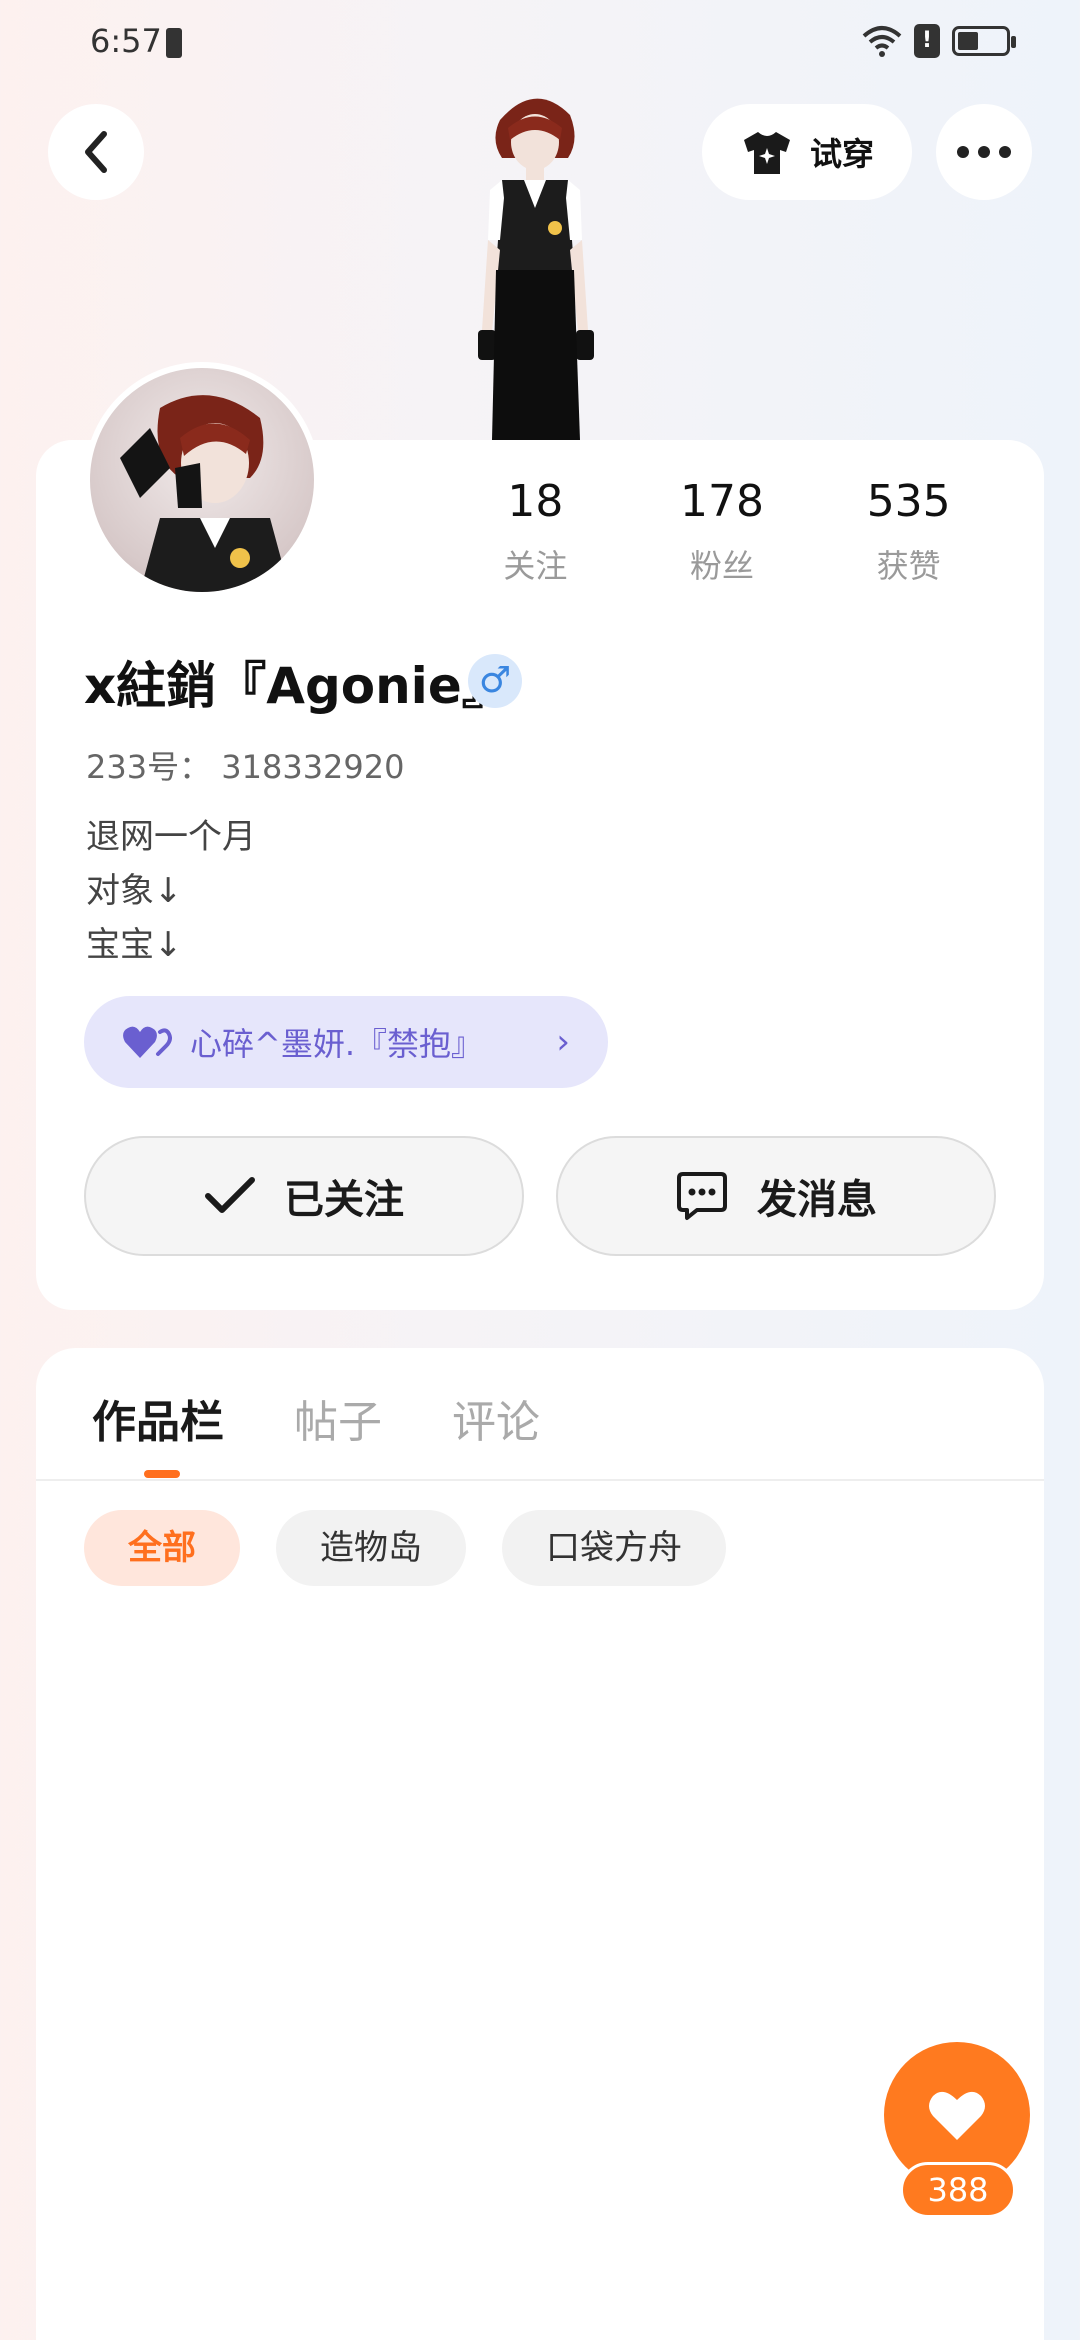  Describe the element at coordinates (245, 767) in the screenshot. I see `user-id: 233号： 318332920` at that location.